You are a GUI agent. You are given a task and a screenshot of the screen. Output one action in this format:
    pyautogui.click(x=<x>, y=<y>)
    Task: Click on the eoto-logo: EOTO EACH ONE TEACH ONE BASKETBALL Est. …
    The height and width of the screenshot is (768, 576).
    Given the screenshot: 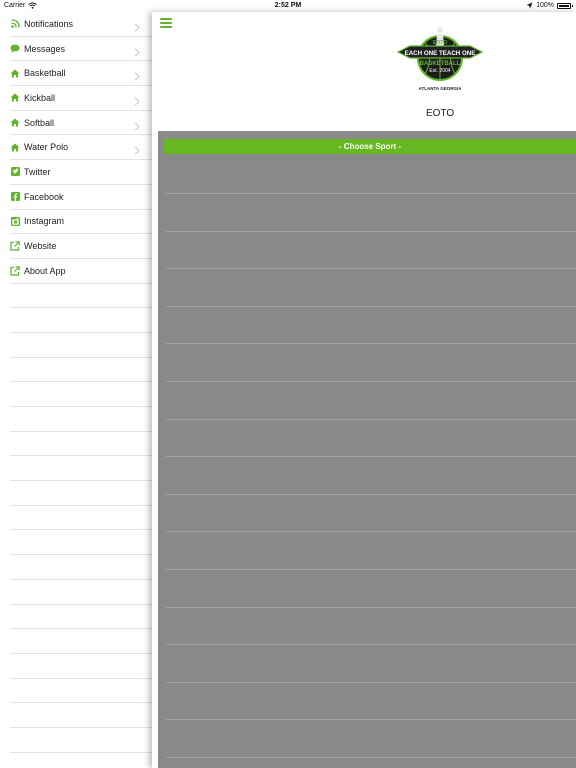 What is the action you would take?
    pyautogui.click(x=440, y=59)
    